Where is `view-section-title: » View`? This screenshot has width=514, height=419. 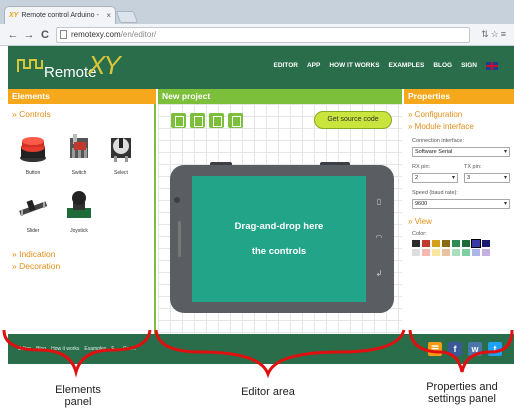
view-section-title: » View is located at coordinates (420, 221).